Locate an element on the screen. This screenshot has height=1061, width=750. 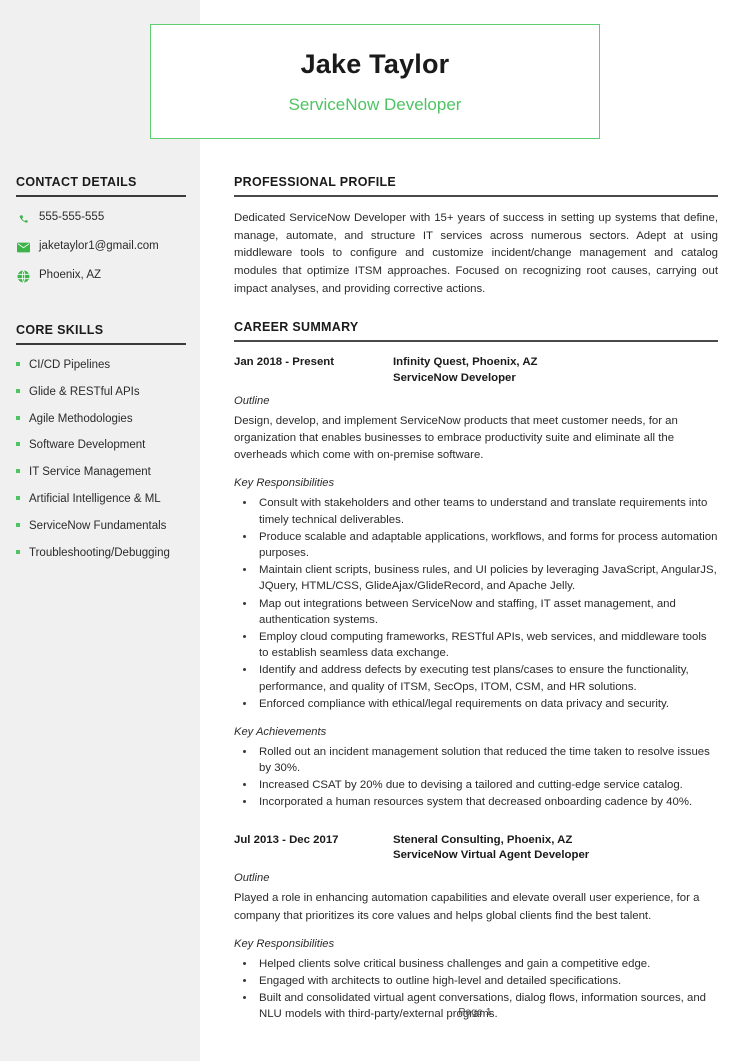
list-item: Glide & RESTful APIs is located at coordinates (101, 393).